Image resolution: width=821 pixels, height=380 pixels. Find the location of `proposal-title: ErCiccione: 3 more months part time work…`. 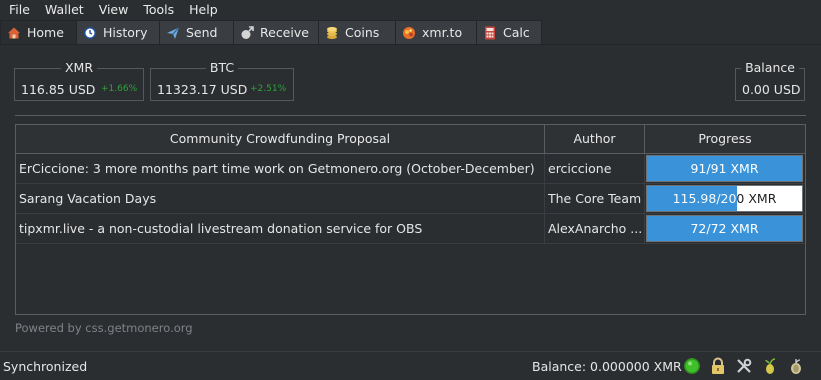

proposal-title: ErCiccione: 3 more months part time work… is located at coordinates (280, 168).